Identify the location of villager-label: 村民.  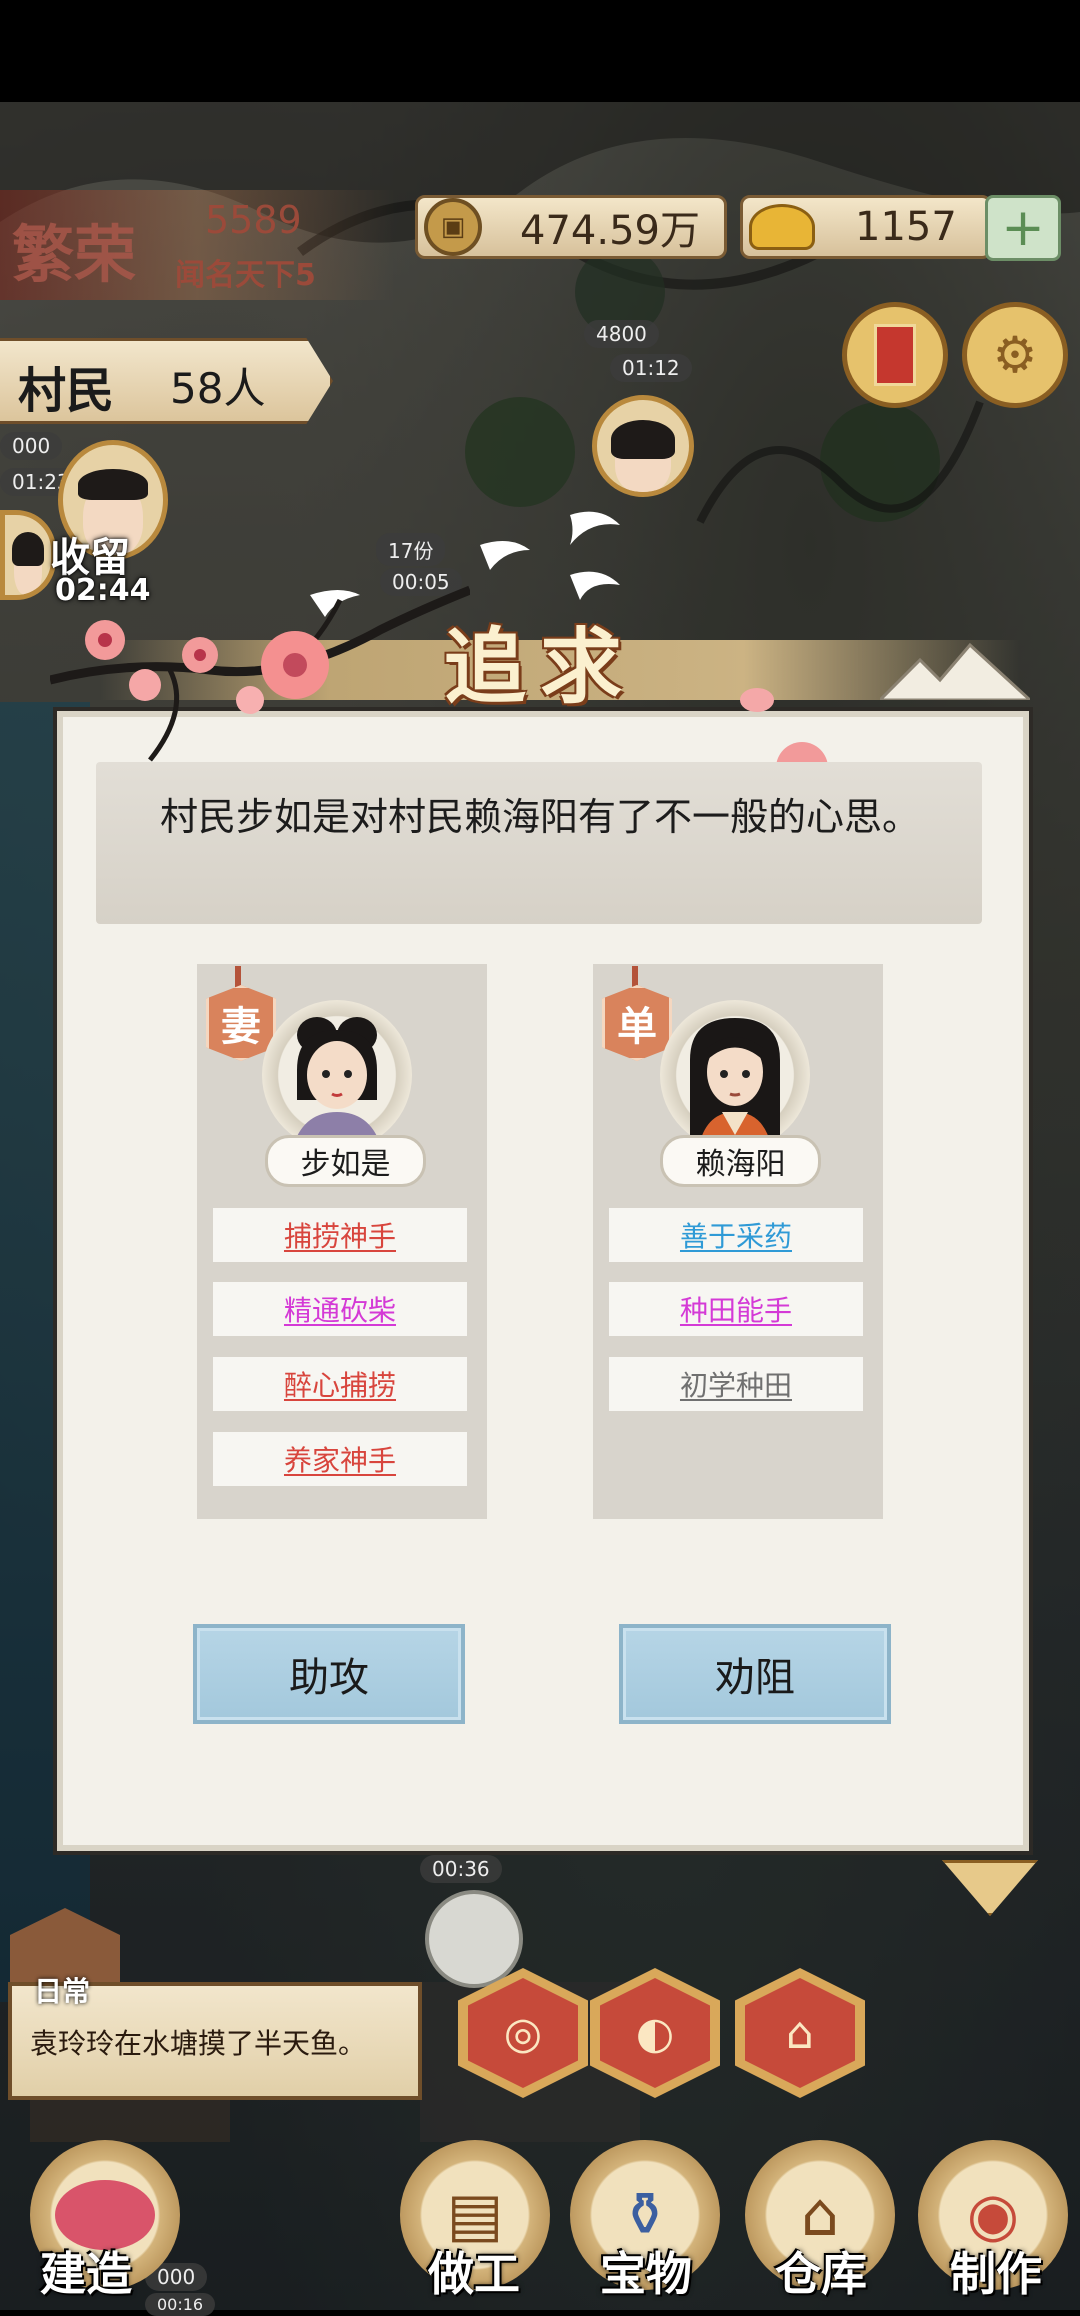
(66, 391).